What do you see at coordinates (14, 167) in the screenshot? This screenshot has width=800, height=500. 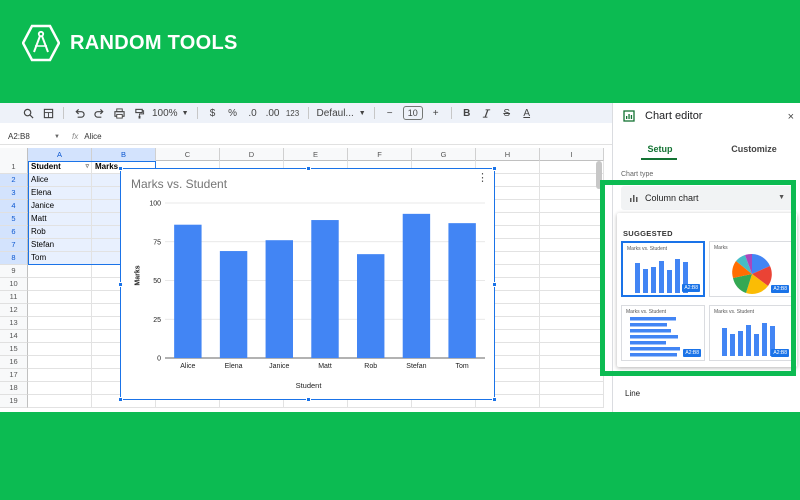 I see `row-header: 1` at bounding box center [14, 167].